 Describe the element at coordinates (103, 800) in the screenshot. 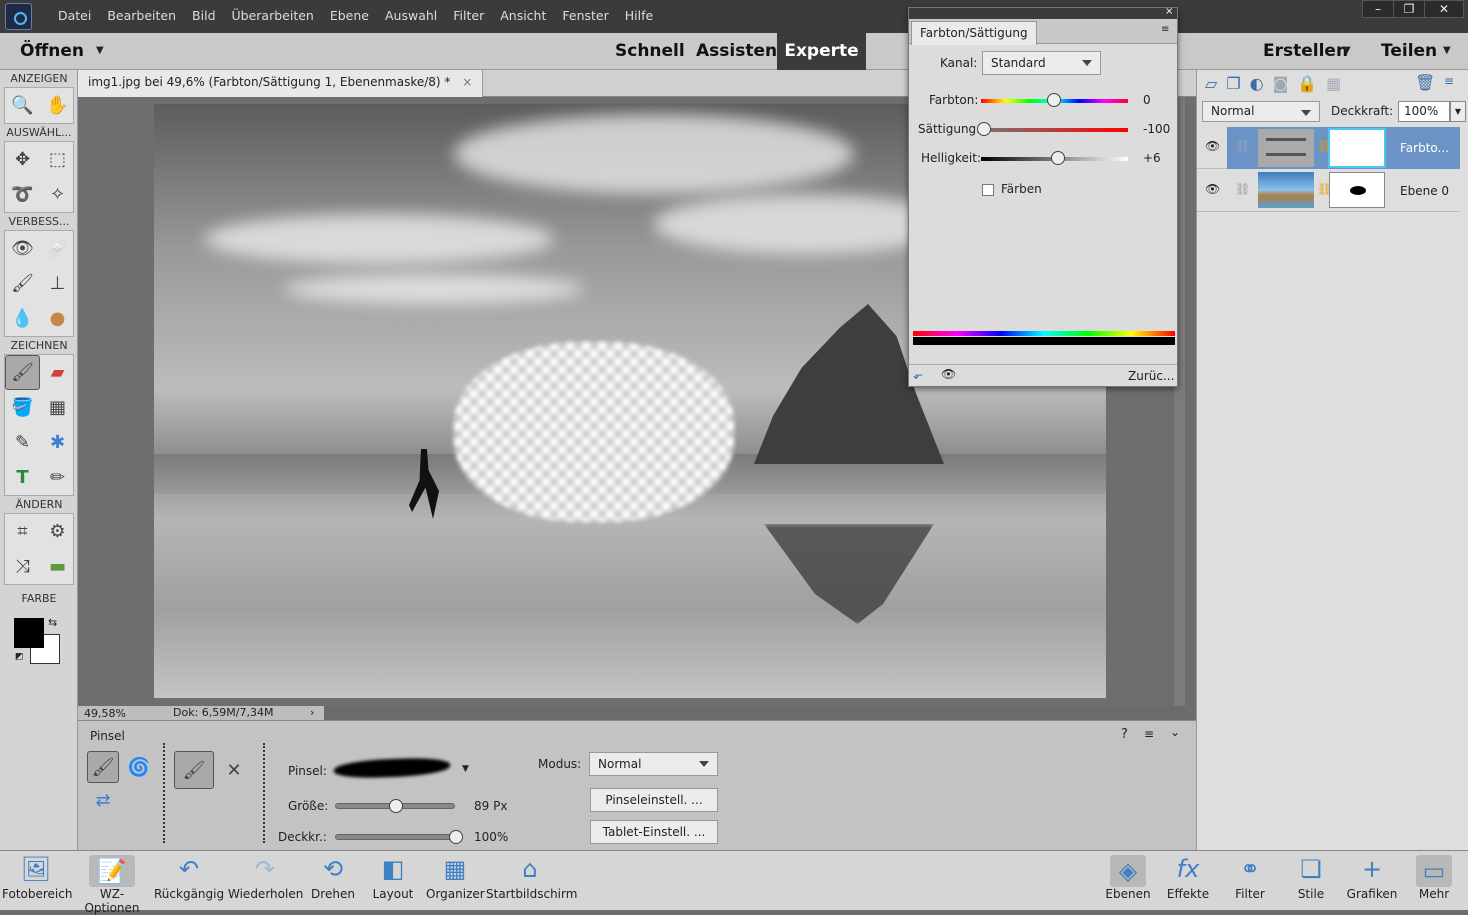

I see `color-replacement-icon: ⇄` at that location.